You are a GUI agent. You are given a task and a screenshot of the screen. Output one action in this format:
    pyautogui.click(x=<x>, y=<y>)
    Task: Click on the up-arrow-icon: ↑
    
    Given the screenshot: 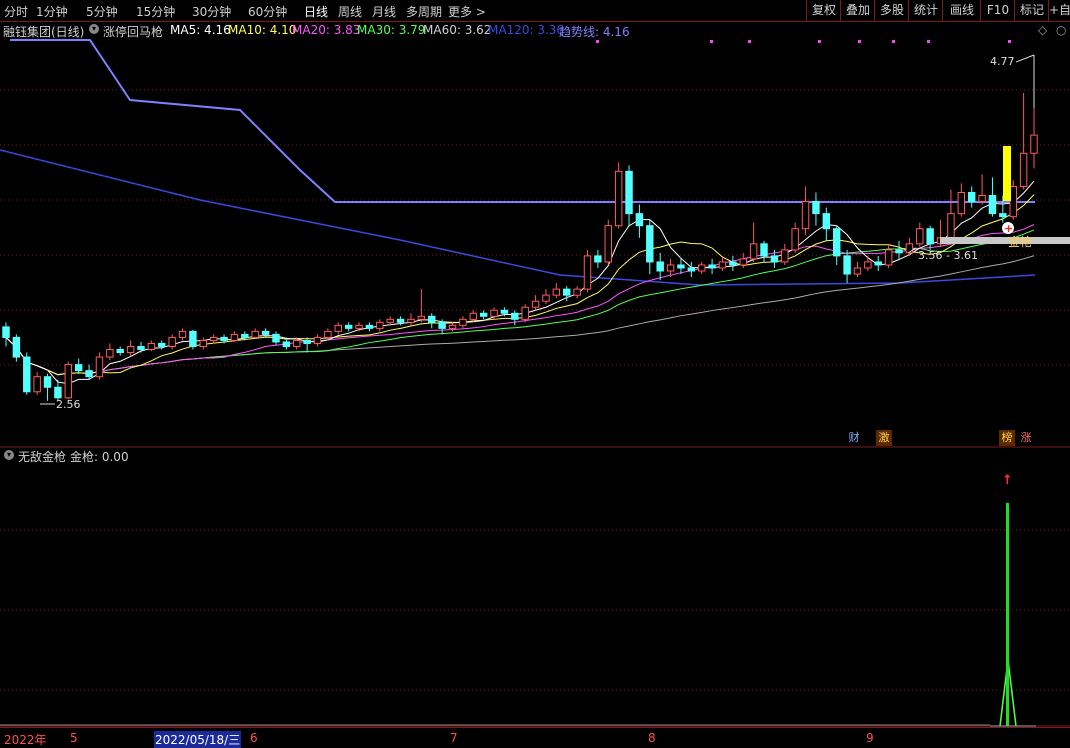 What is the action you would take?
    pyautogui.click(x=1007, y=480)
    